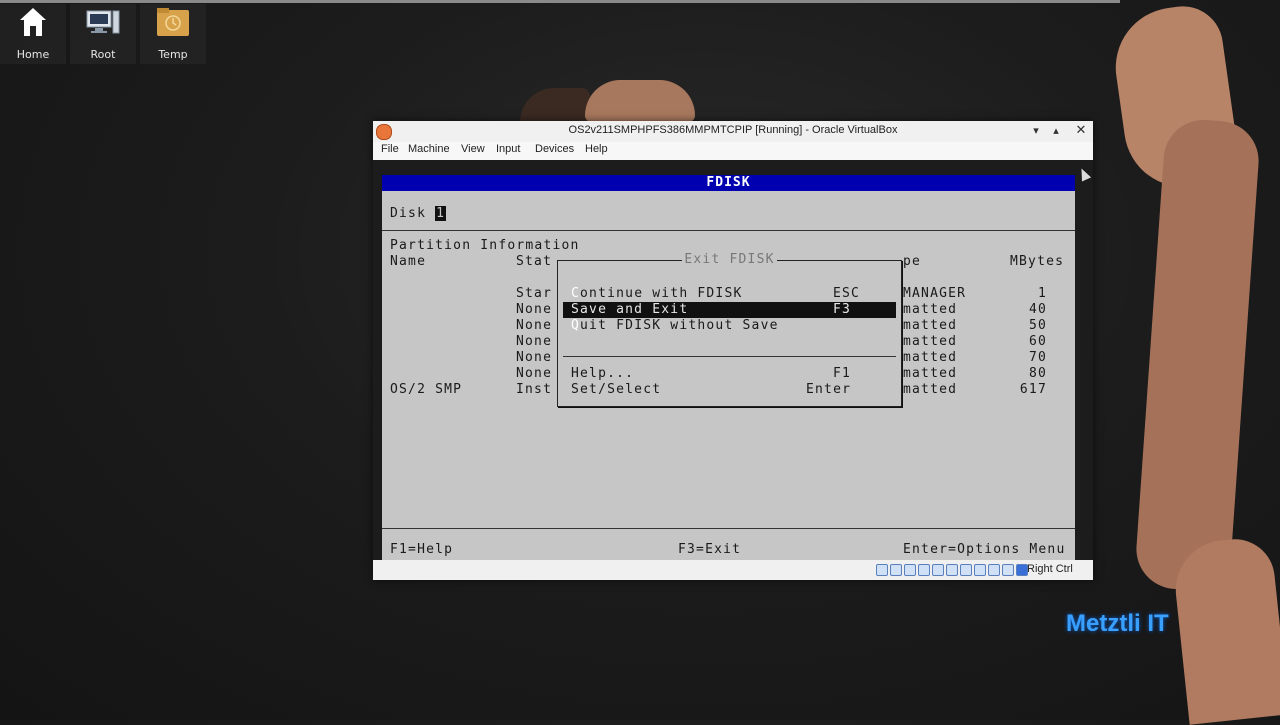 This screenshot has height=725, width=1280. I want to click on hotkey-letter: C, so click(576, 293).